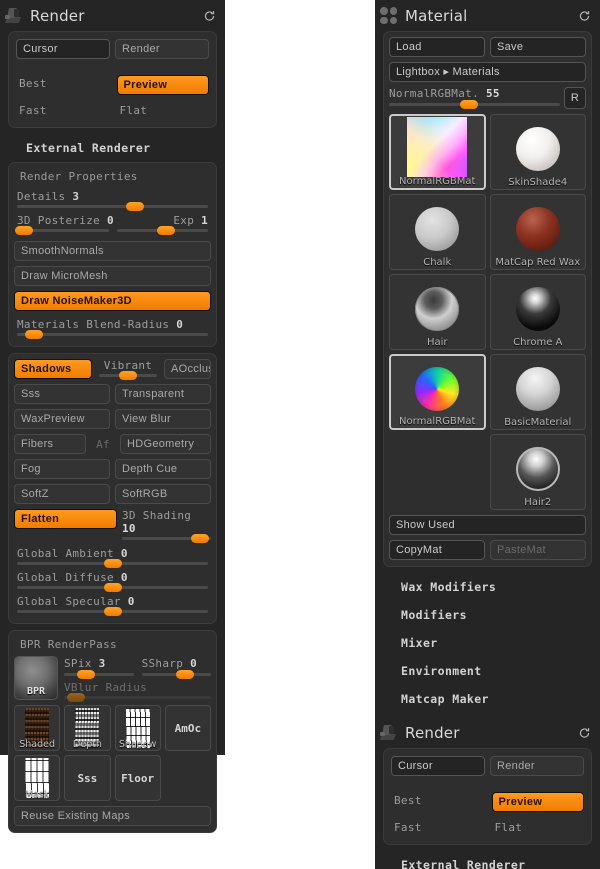 The image size is (600, 869). I want to click on smoothnormals-button: SmoothNormals, so click(112, 251).